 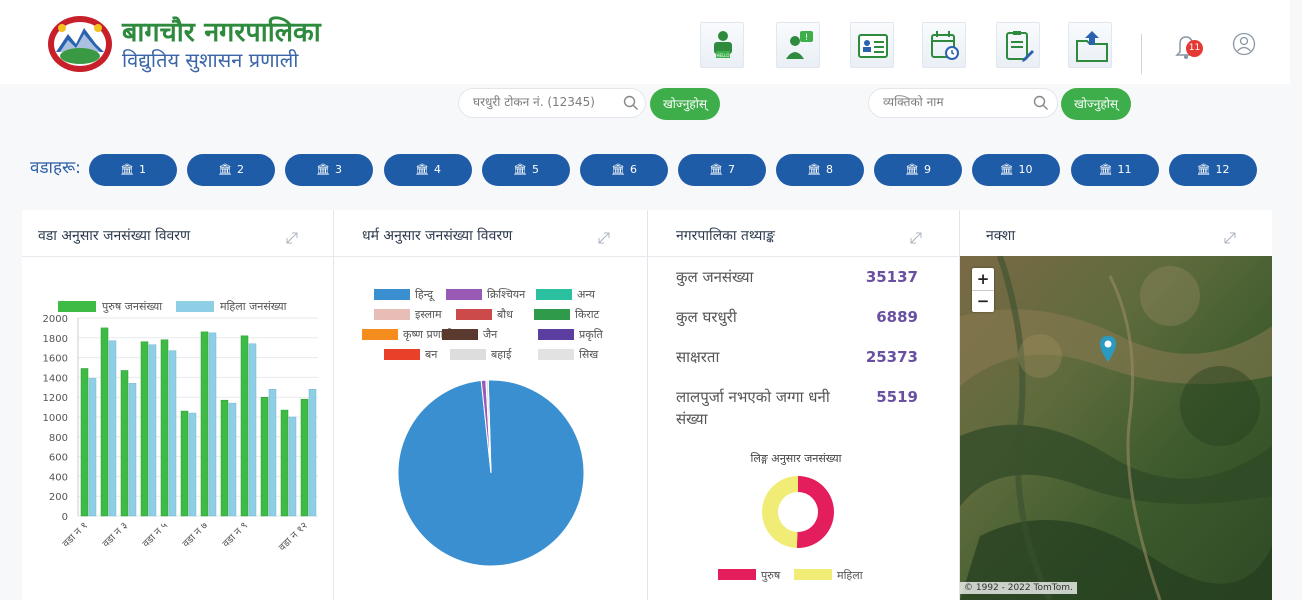 What do you see at coordinates (983, 279) in the screenshot?
I see `zoom-in-button: +` at bounding box center [983, 279].